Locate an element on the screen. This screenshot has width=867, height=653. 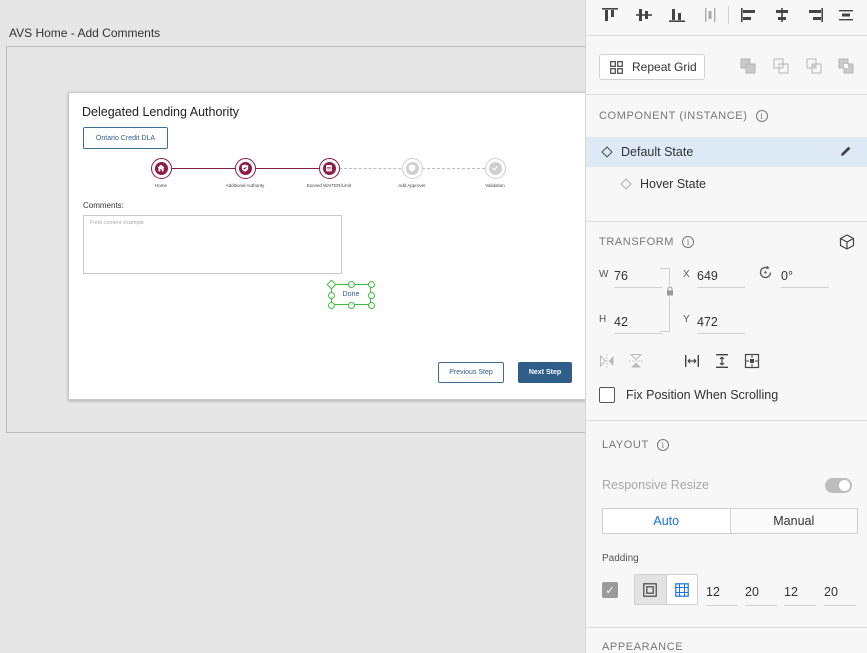
card-title: Delegated Lending Authority is located at coordinates (161, 112).